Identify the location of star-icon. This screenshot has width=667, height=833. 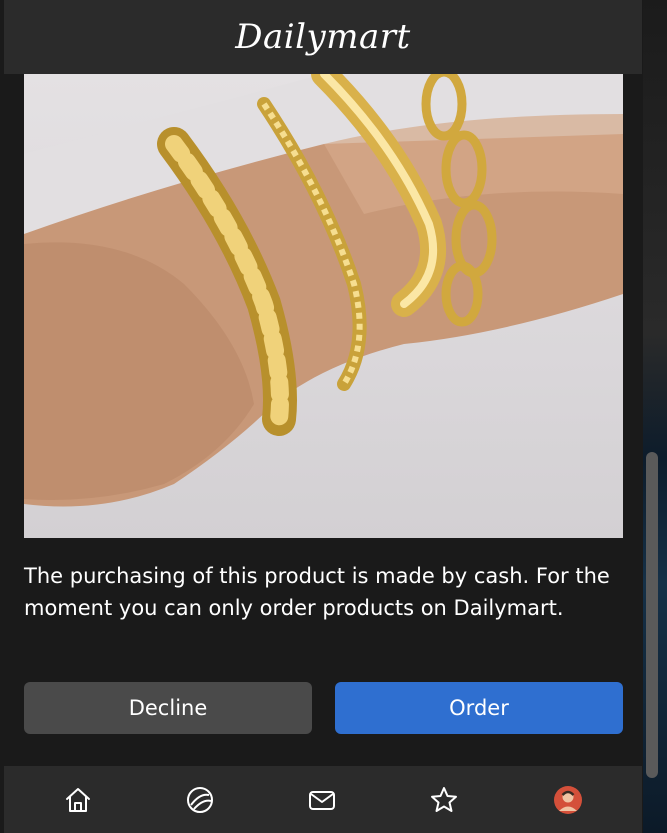
(444, 799).